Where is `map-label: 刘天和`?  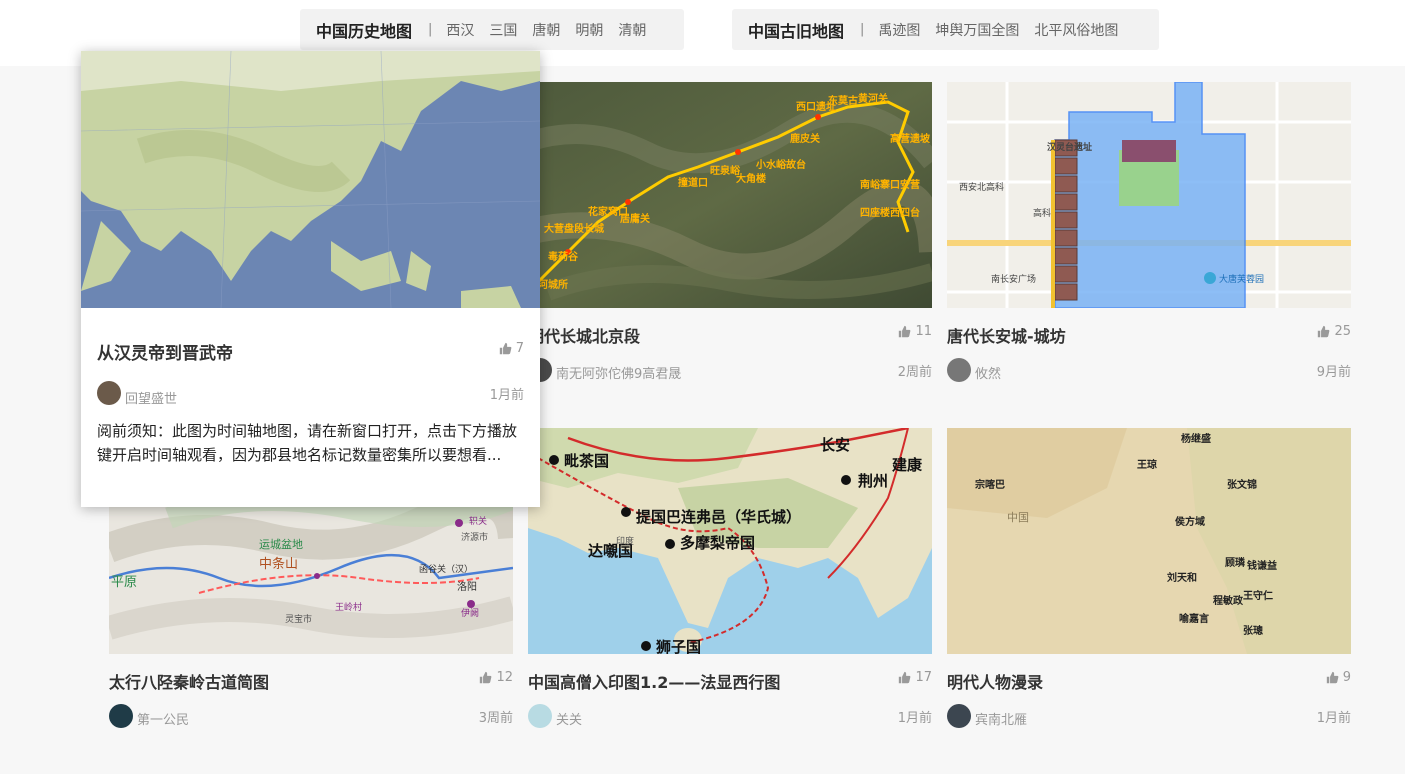
map-label: 刘天和 is located at coordinates (1182, 577).